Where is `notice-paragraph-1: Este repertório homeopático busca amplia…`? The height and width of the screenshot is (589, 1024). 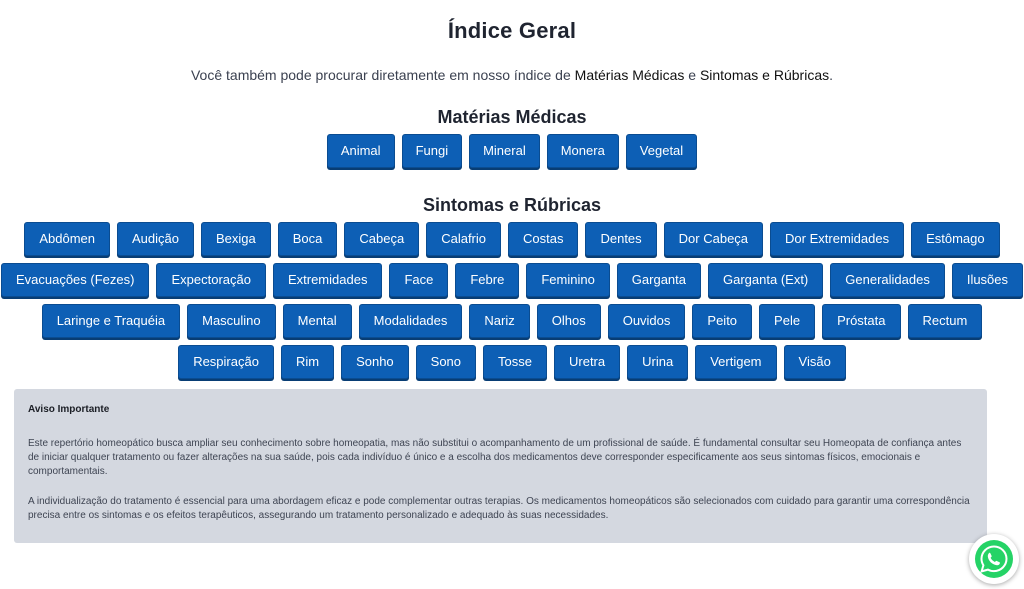 notice-paragraph-1: Este repertório homeopático busca amplia… is located at coordinates (495, 457).